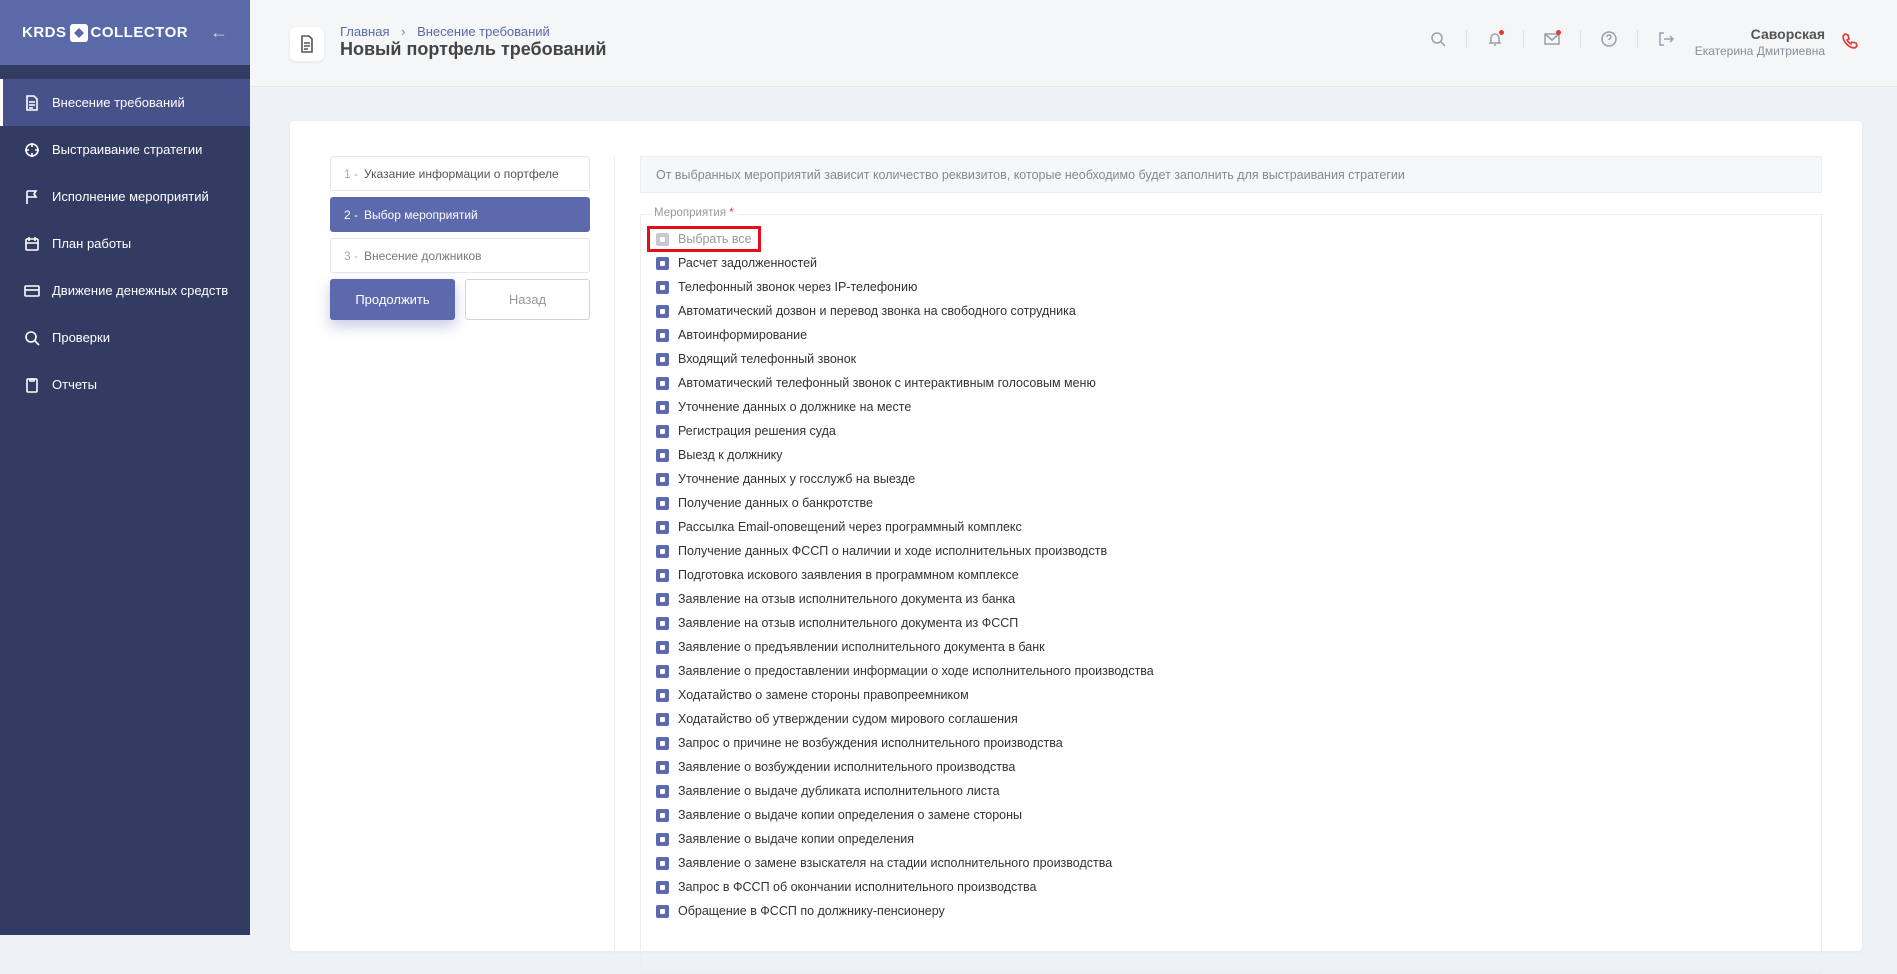 The height and width of the screenshot is (974, 1897). Describe the element at coordinates (1238, 503) in the screenshot. I see `event-option: Получение данных о банкротстве` at that location.